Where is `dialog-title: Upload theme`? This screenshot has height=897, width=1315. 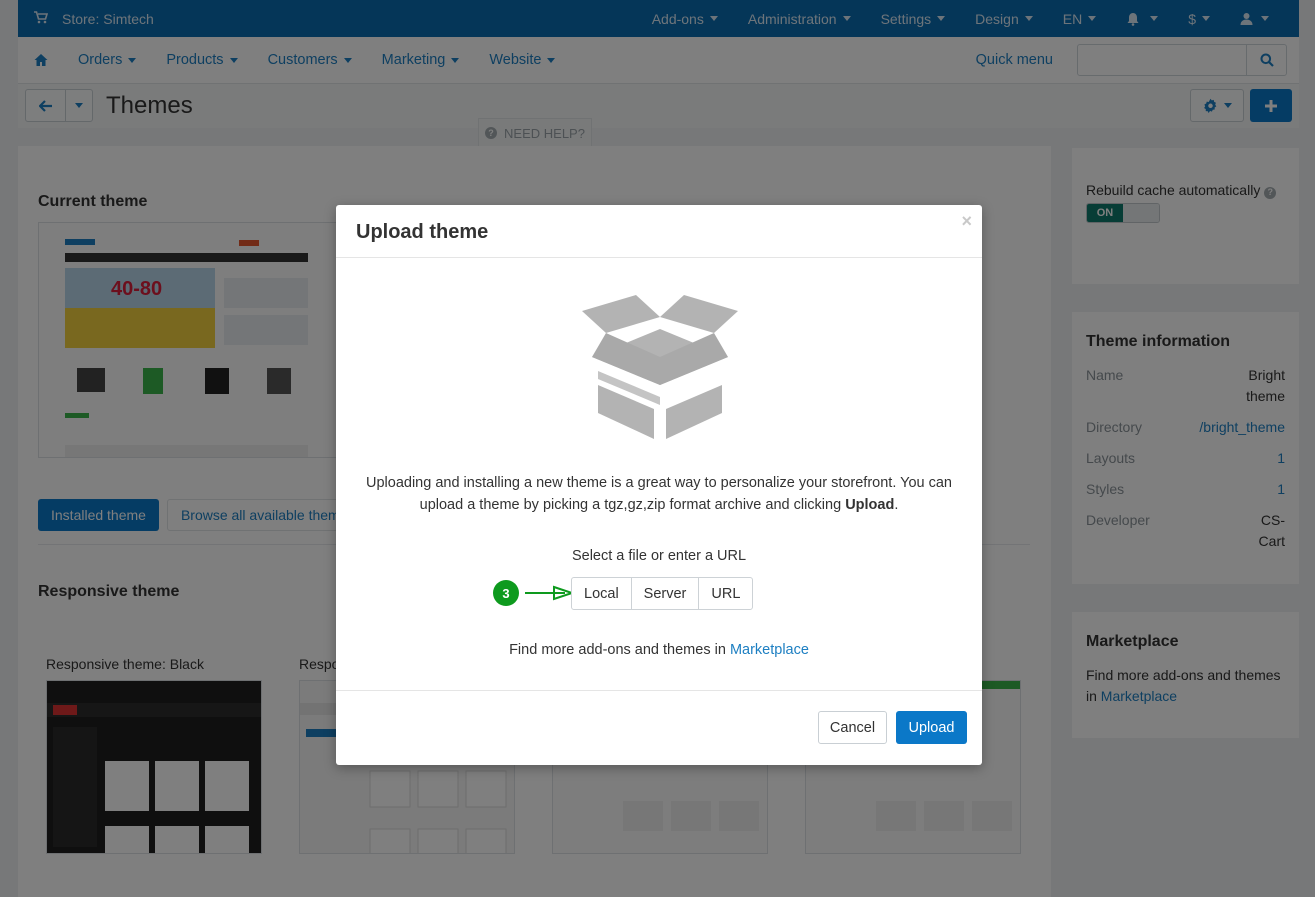
dialog-title: Upload theme is located at coordinates (422, 232).